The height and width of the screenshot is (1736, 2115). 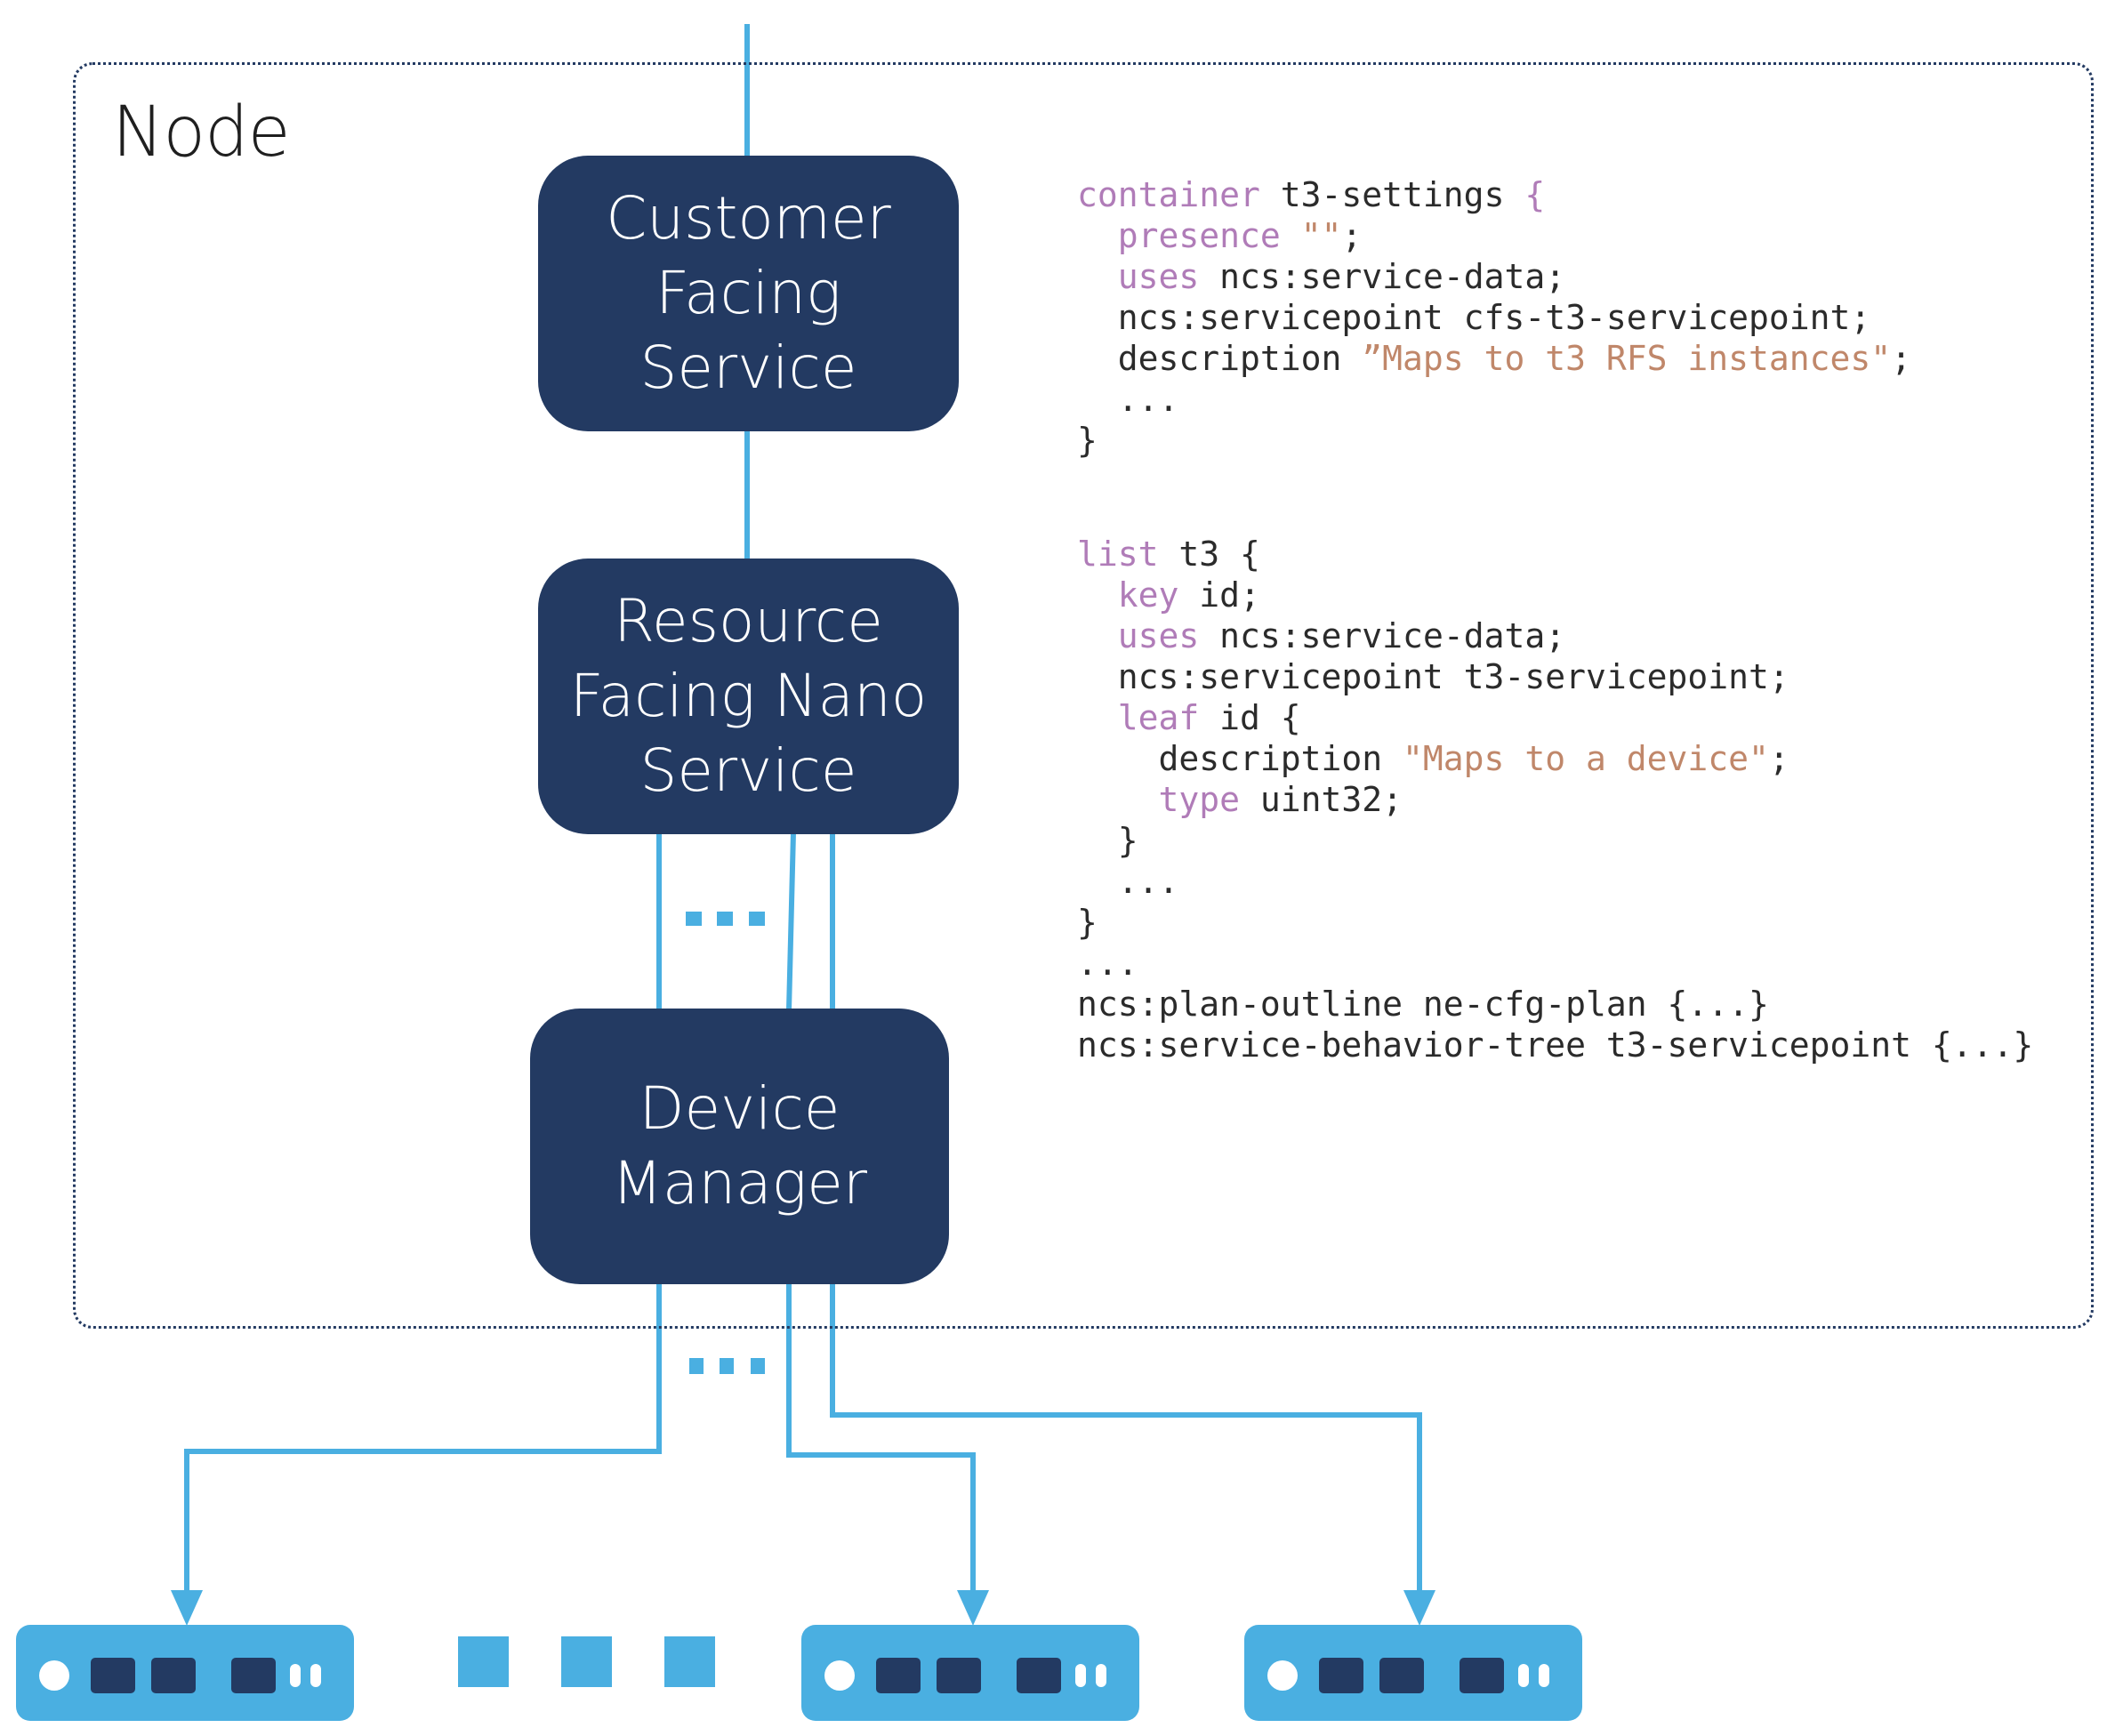 I want to click on code-line: list t3 {, so click(x=1555, y=554).